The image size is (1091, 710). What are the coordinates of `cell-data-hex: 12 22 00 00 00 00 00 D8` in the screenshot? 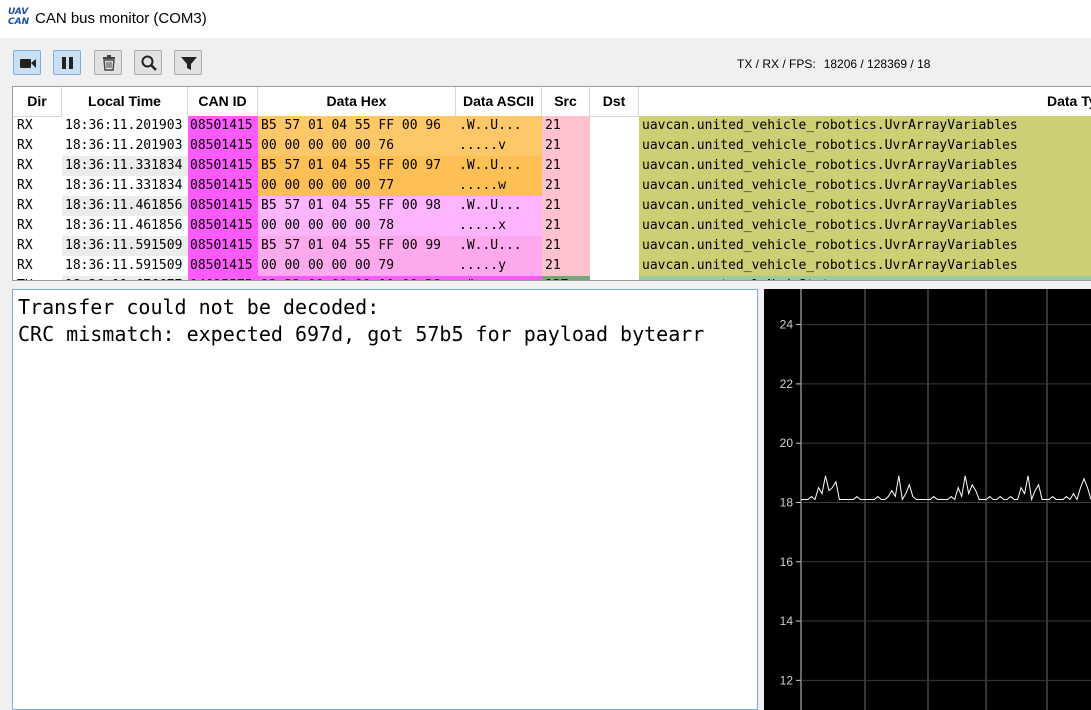 It's located at (357, 278).